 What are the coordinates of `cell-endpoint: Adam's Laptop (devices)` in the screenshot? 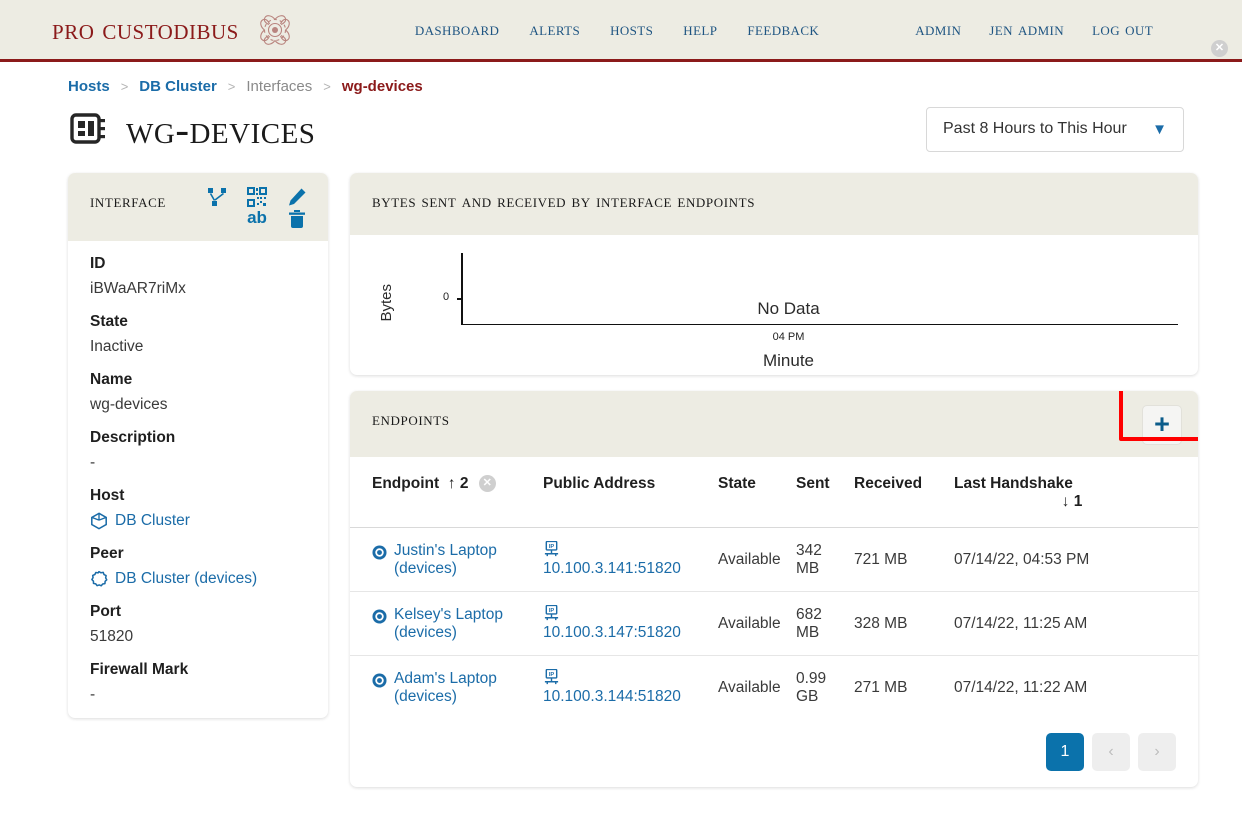 It's located at (446, 687).